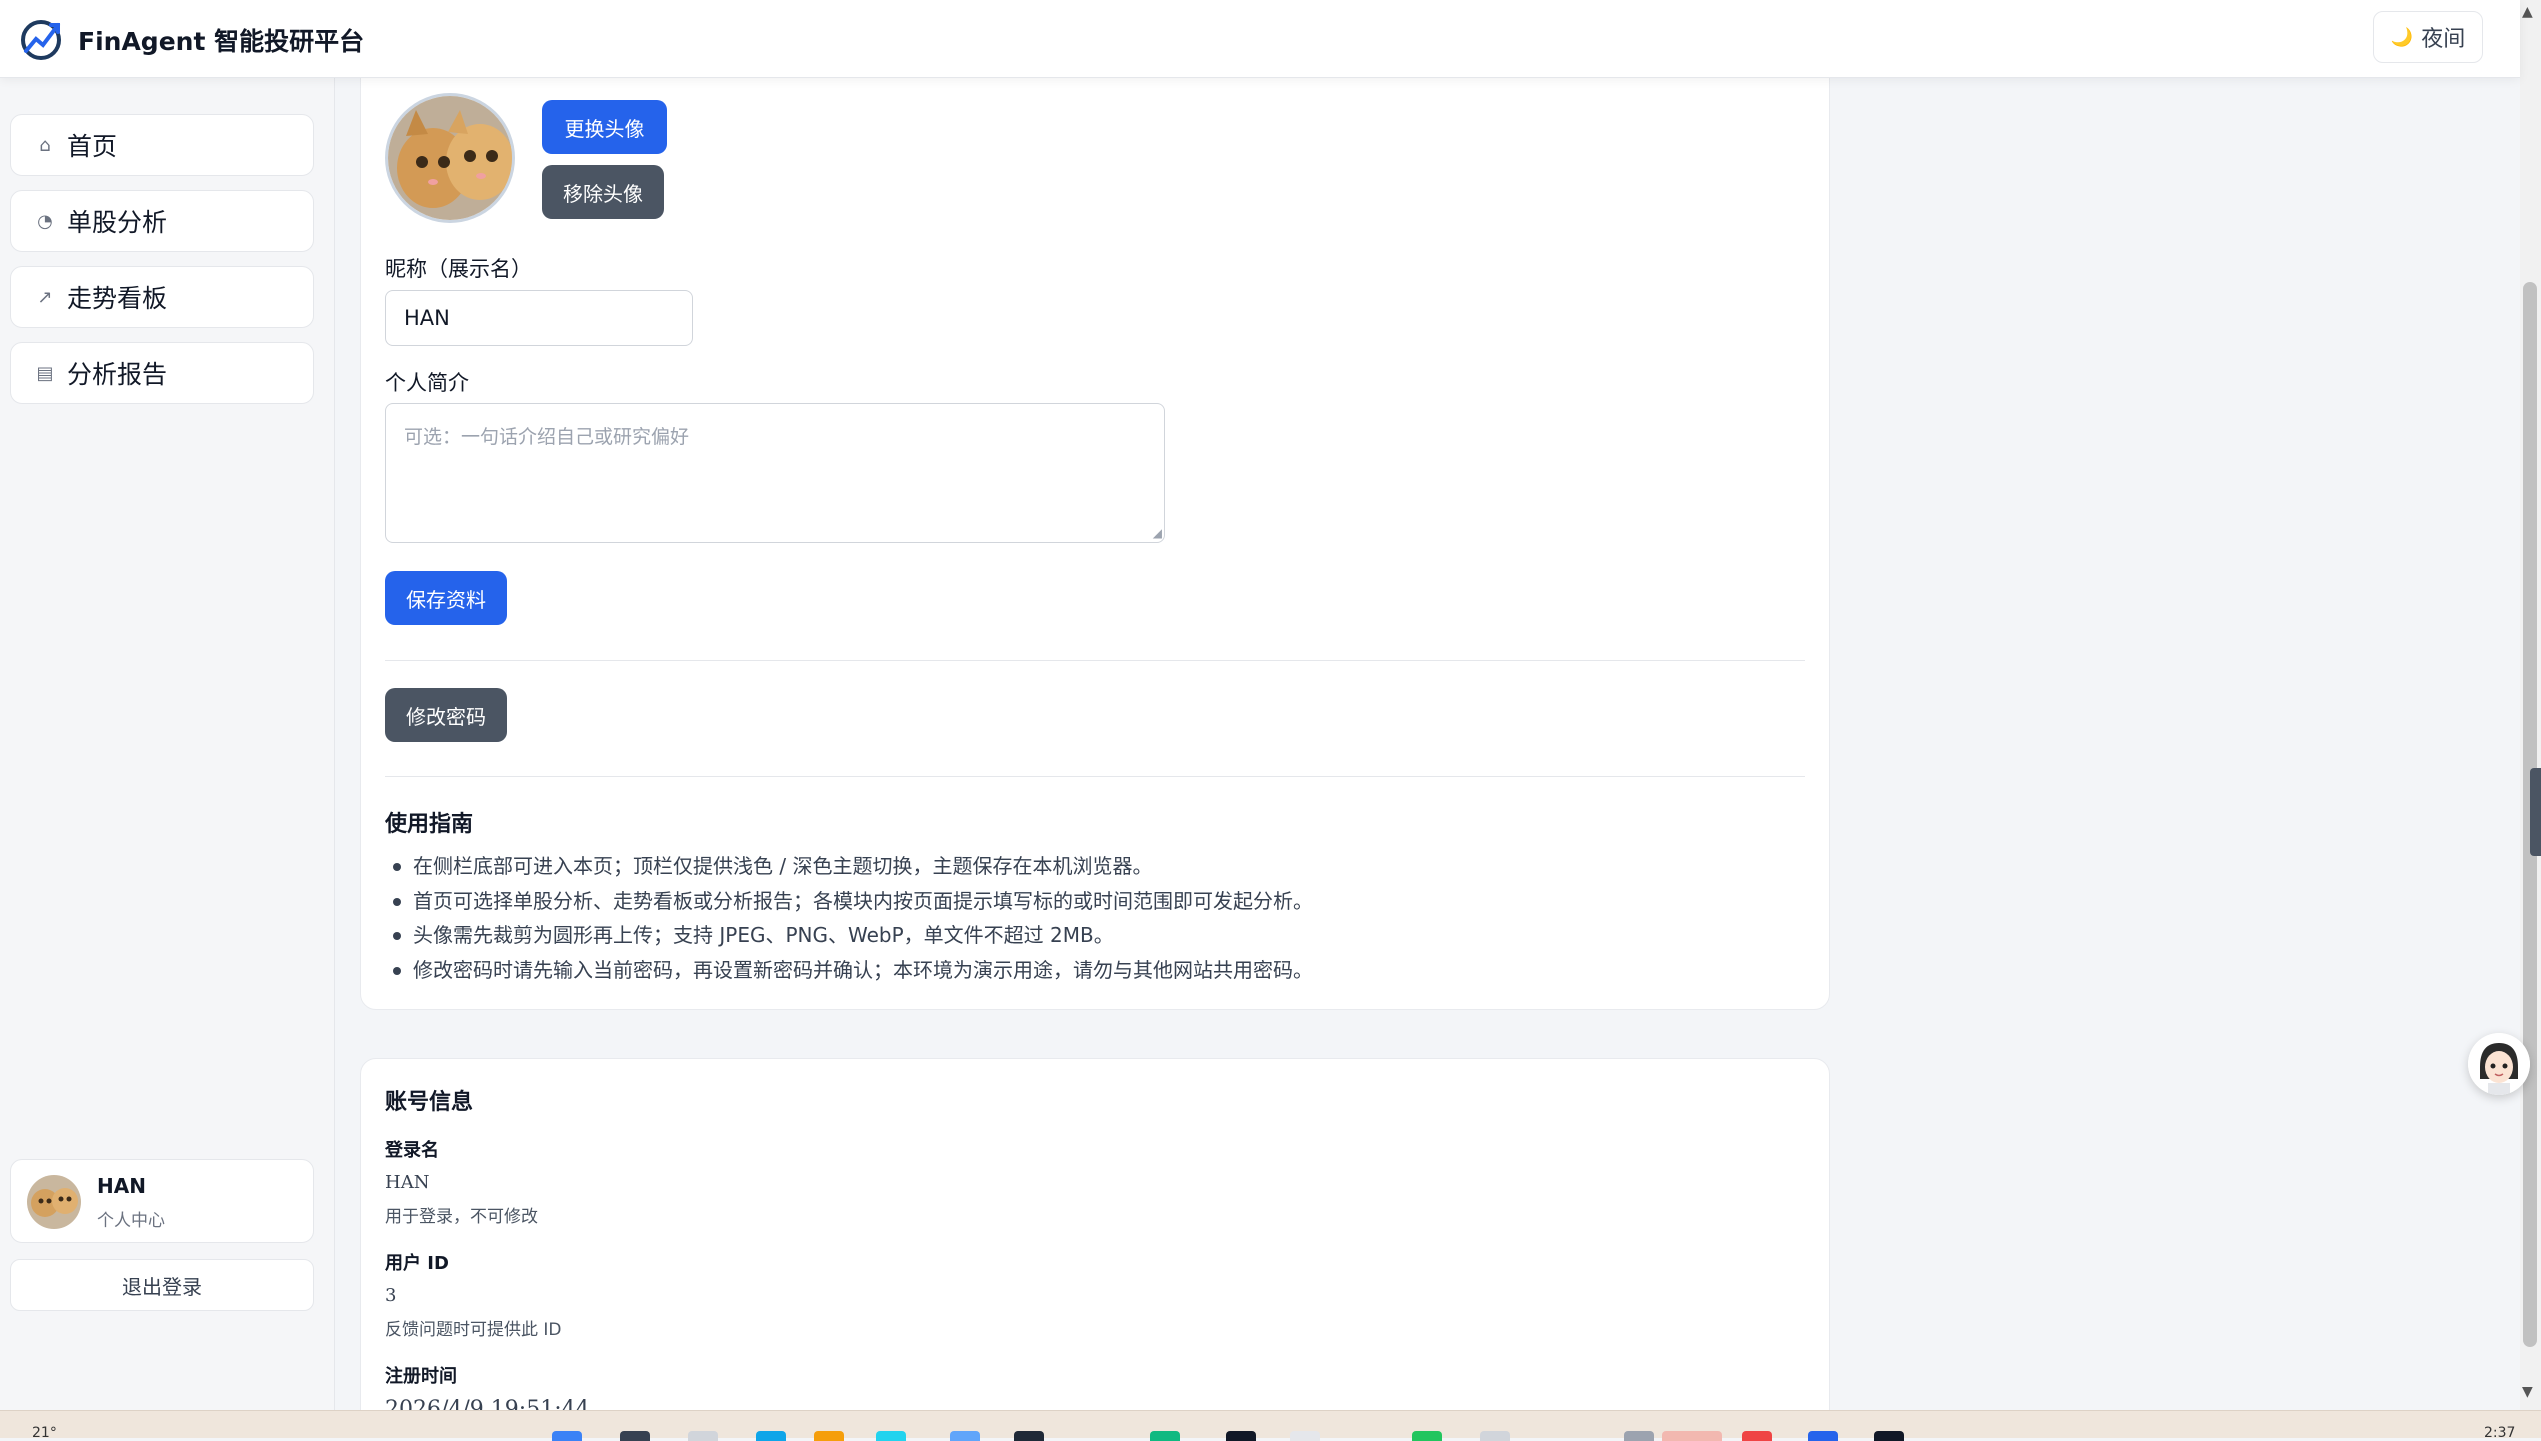 The image size is (2541, 1441). What do you see at coordinates (427, 383) in the screenshot?
I see `bio-label: 个人简介` at bounding box center [427, 383].